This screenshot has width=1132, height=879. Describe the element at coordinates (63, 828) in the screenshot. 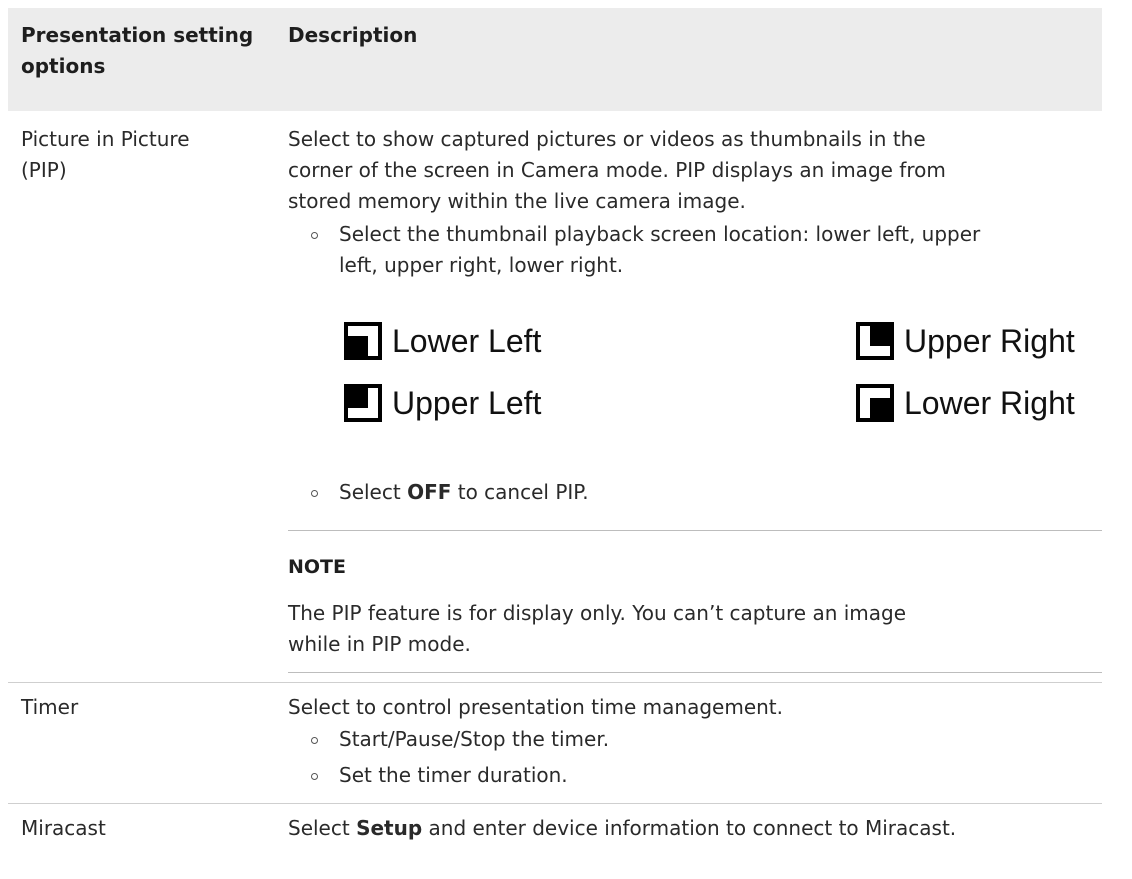

I see `row-name-miracast: Miracast` at that location.